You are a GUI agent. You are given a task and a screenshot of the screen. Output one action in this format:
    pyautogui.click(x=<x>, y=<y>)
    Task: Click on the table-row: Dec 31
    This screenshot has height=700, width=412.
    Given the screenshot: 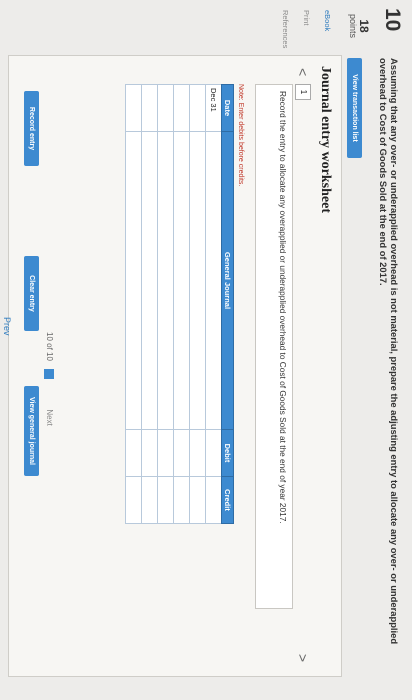 What is the action you would take?
    pyautogui.click(x=213, y=304)
    